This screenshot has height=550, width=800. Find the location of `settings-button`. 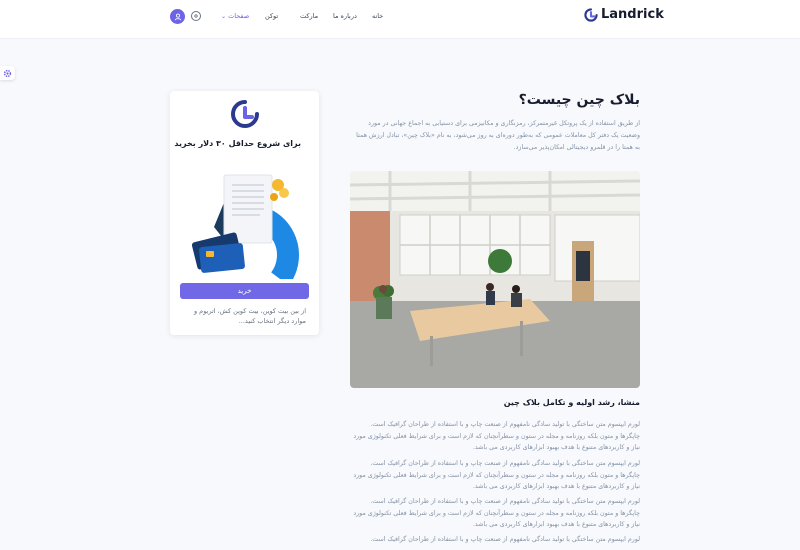

settings-button is located at coordinates (196, 16).